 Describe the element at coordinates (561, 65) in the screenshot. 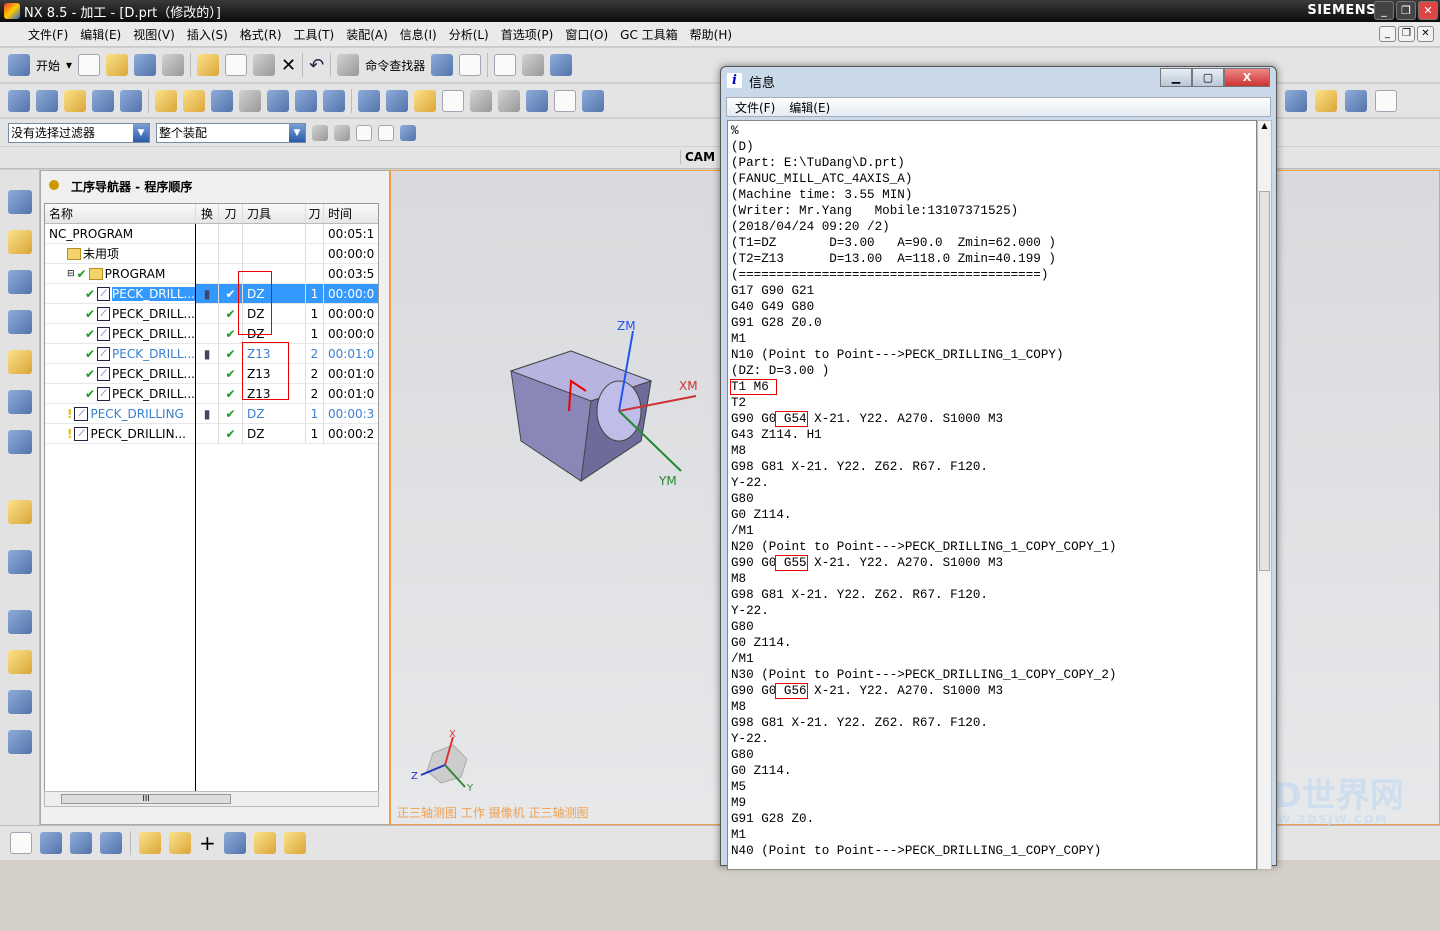

I see `shaded-cube-icon` at that location.